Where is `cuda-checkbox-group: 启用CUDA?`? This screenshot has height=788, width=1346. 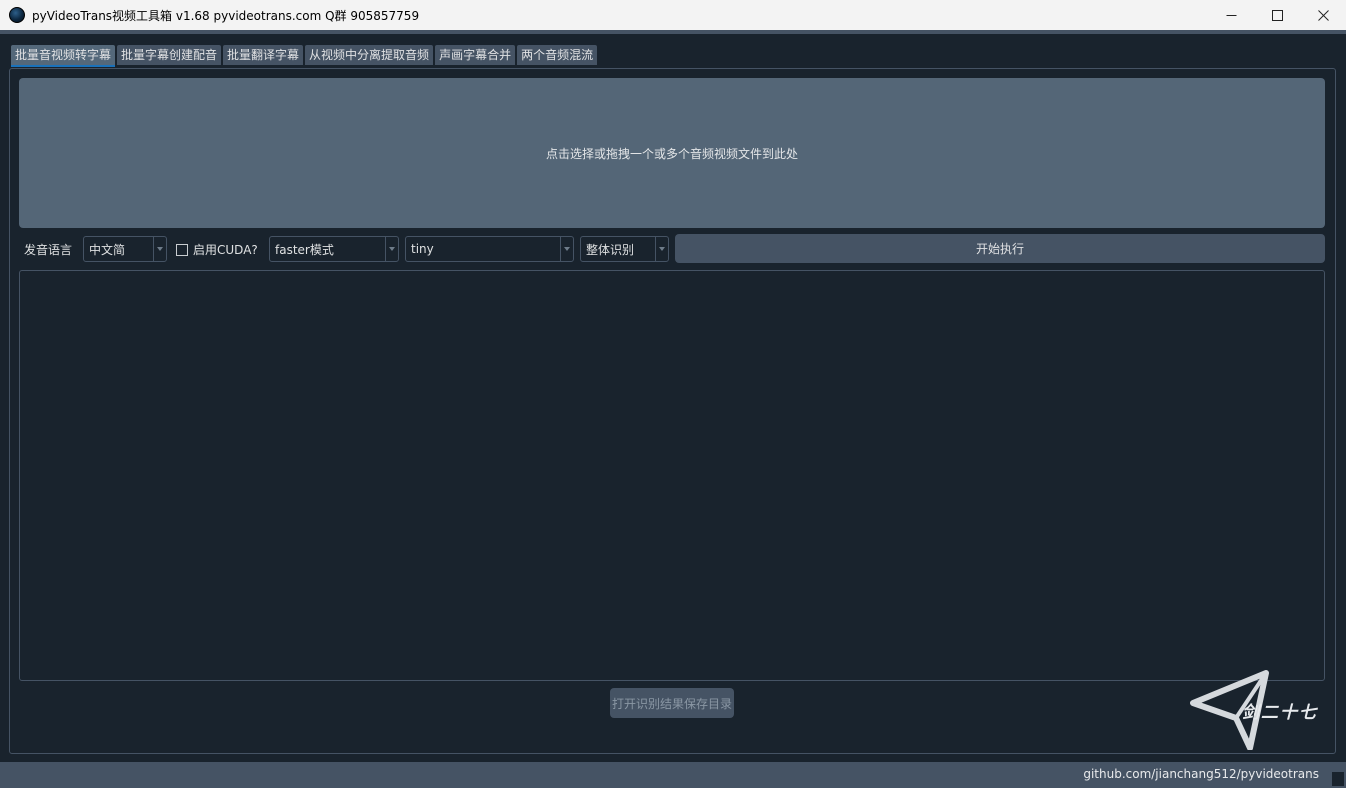 cuda-checkbox-group: 启用CUDA? is located at coordinates (217, 249).